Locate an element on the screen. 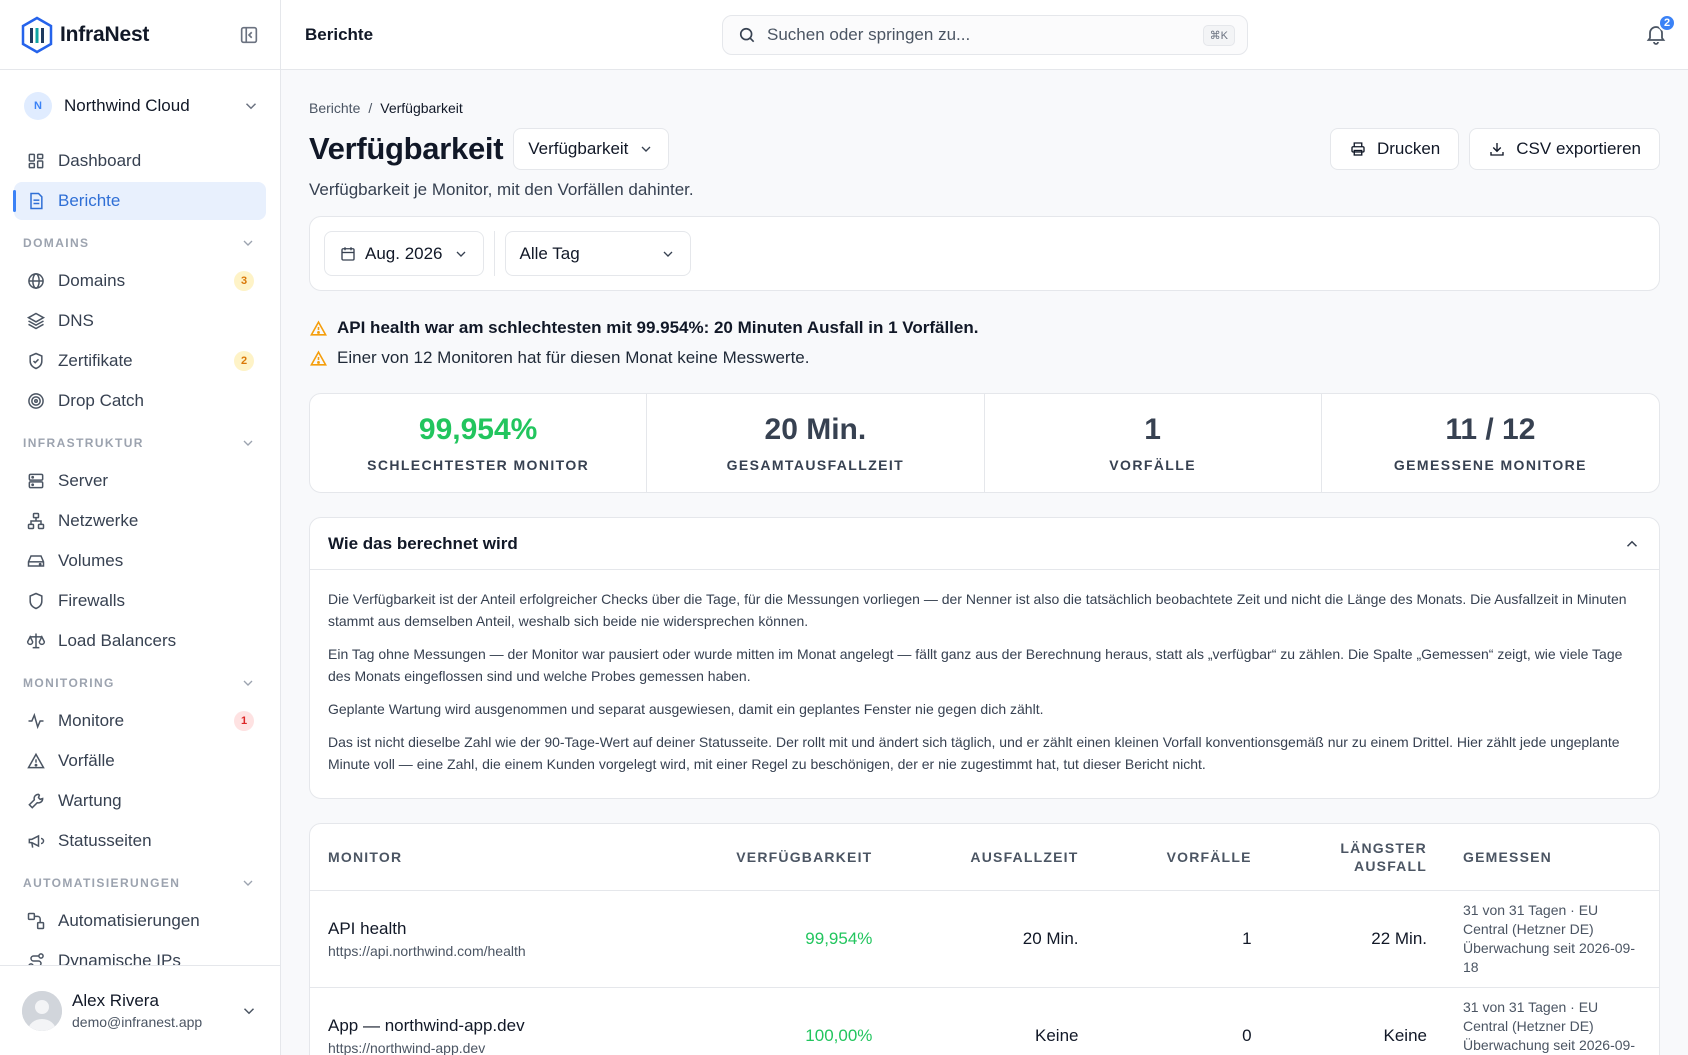 Image resolution: width=1688 pixels, height=1055 pixels. target-icon is located at coordinates (36, 401).